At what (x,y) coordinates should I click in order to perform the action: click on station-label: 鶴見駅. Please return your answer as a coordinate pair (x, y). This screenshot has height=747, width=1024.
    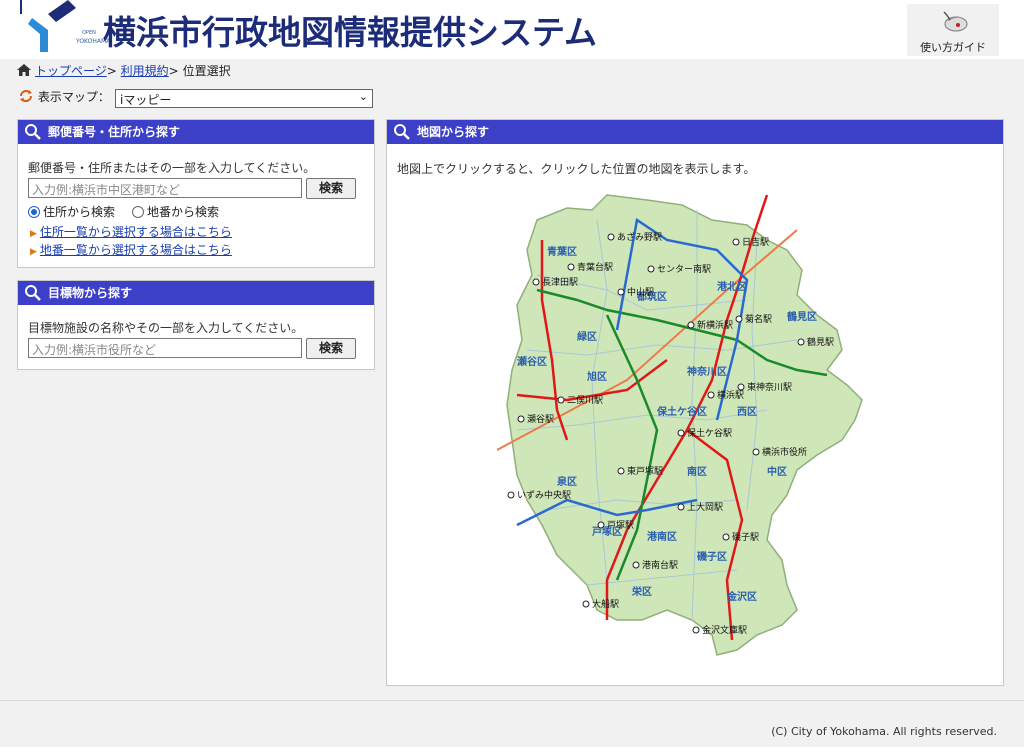
    Looking at the image, I should click on (820, 342).